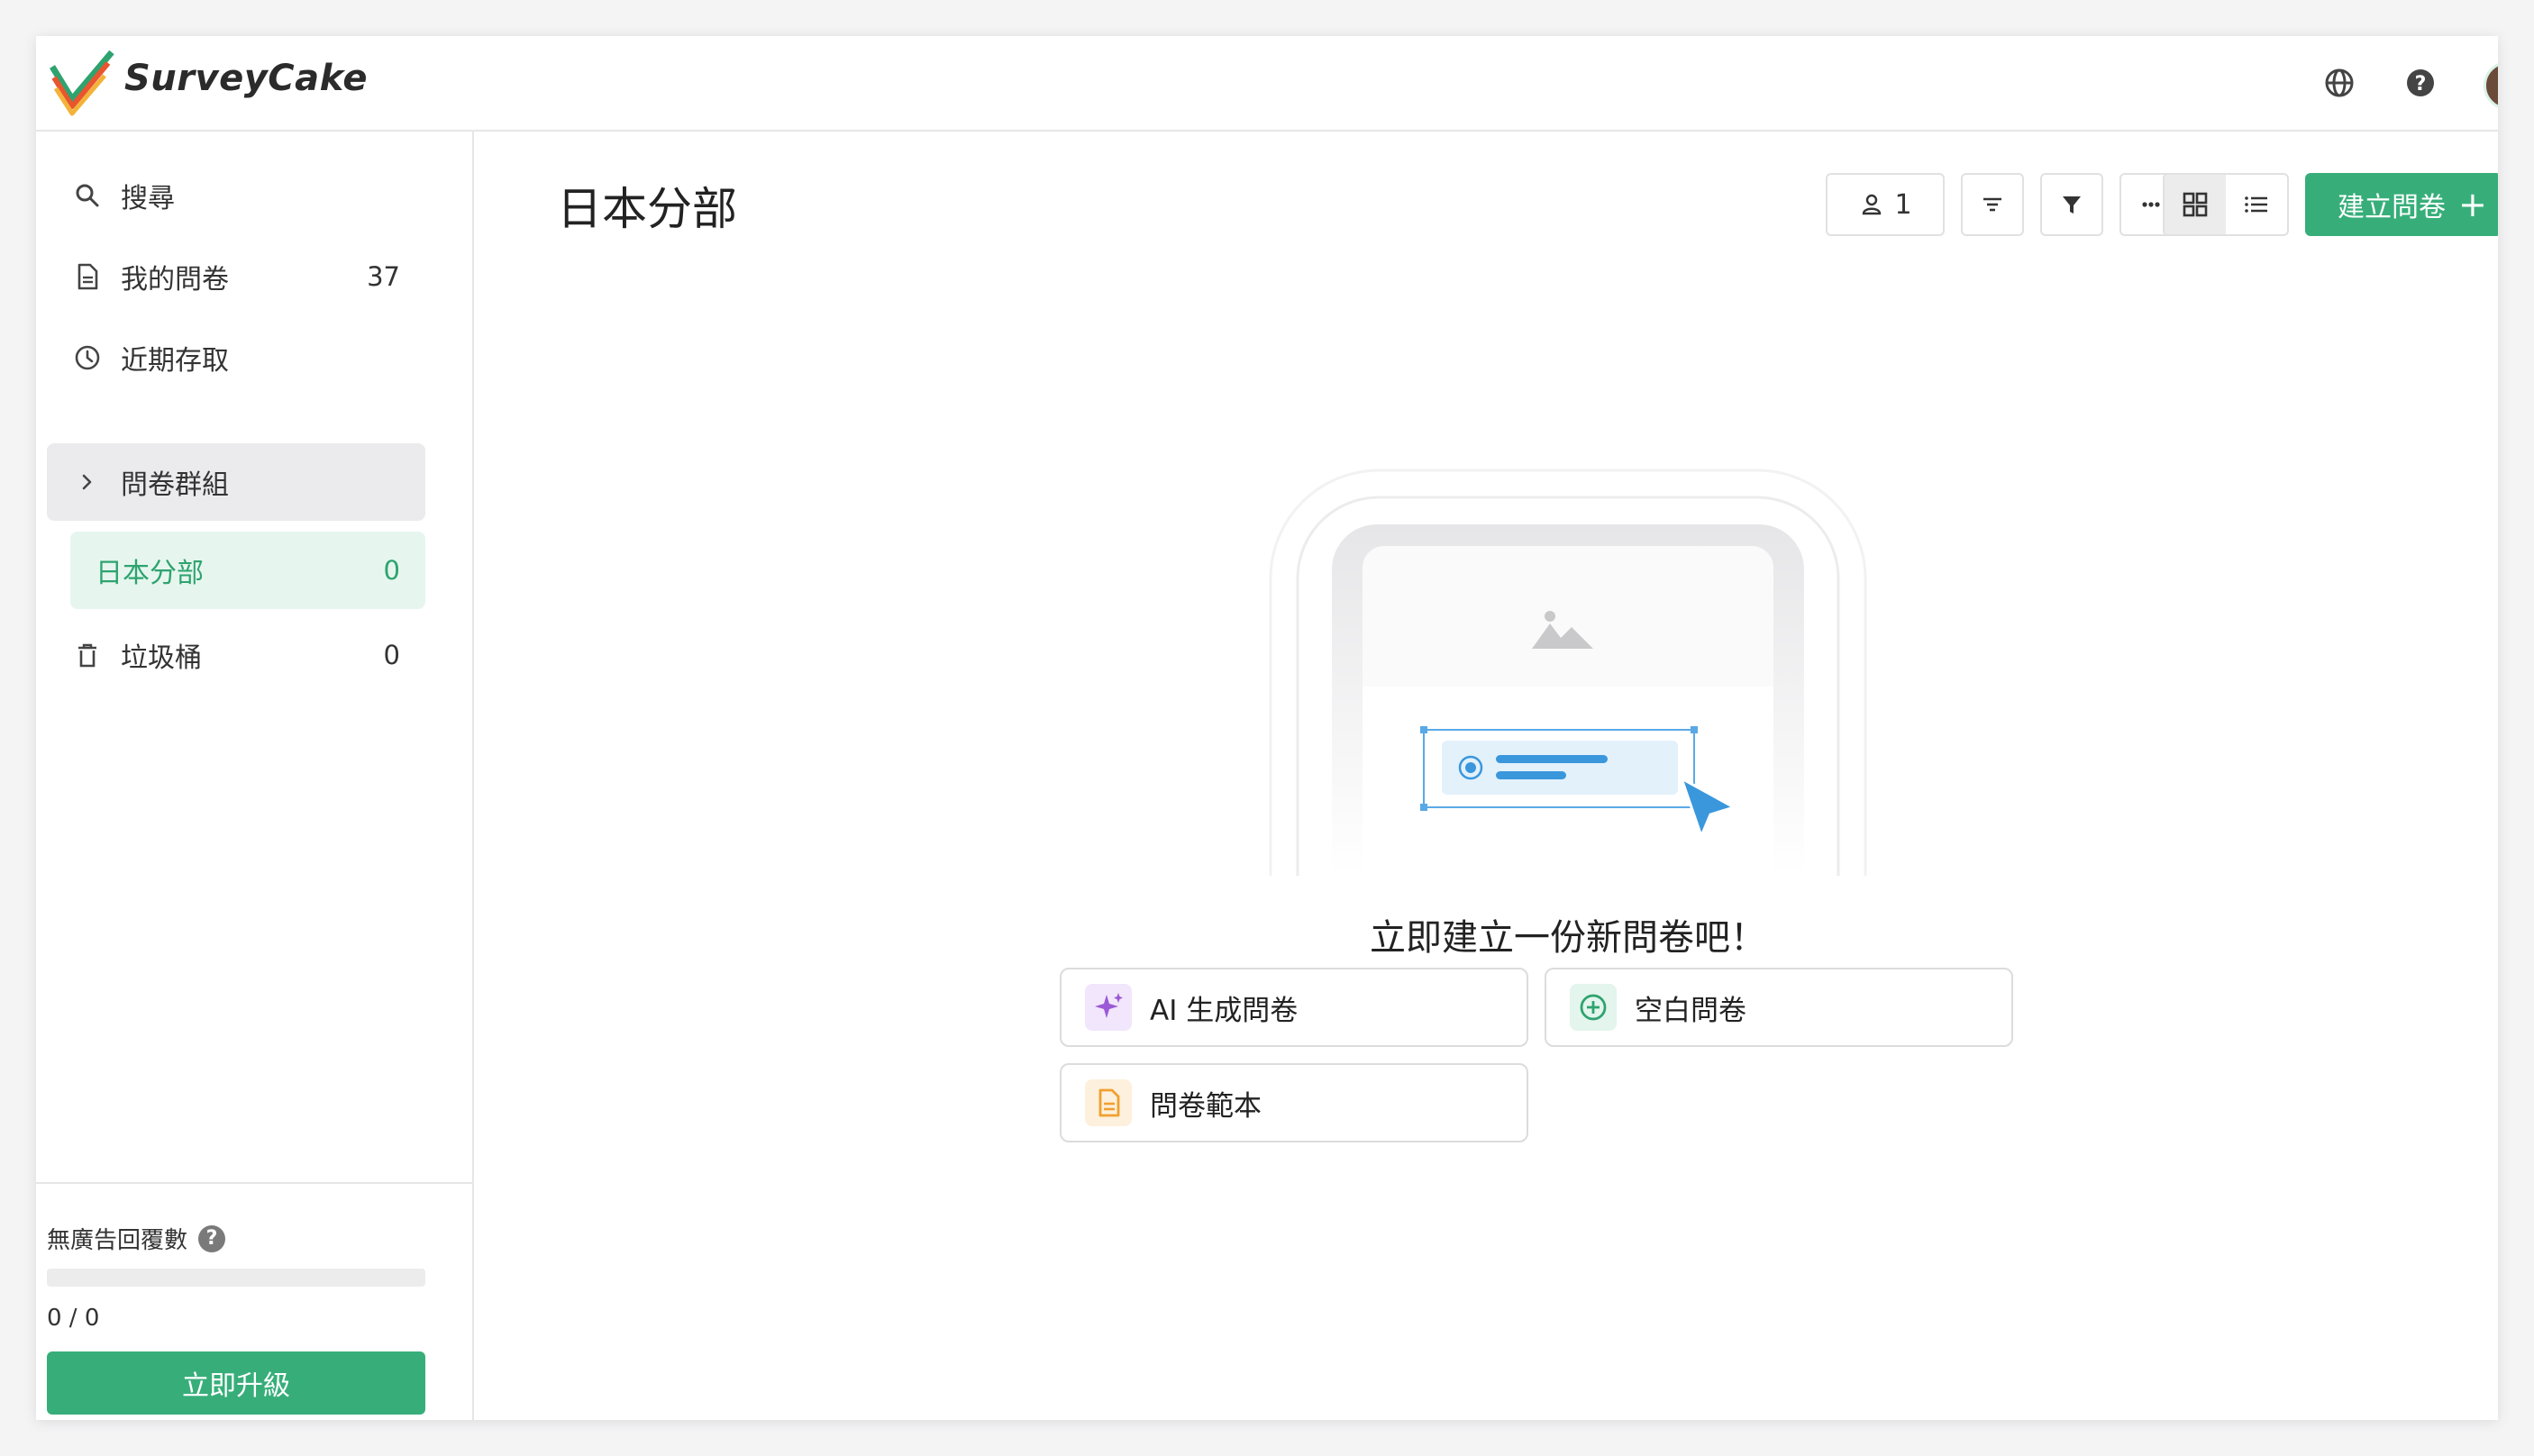 This screenshot has width=2534, height=1456. What do you see at coordinates (384, 277) in the screenshot?
I see `sidebar-item-count: 37` at bounding box center [384, 277].